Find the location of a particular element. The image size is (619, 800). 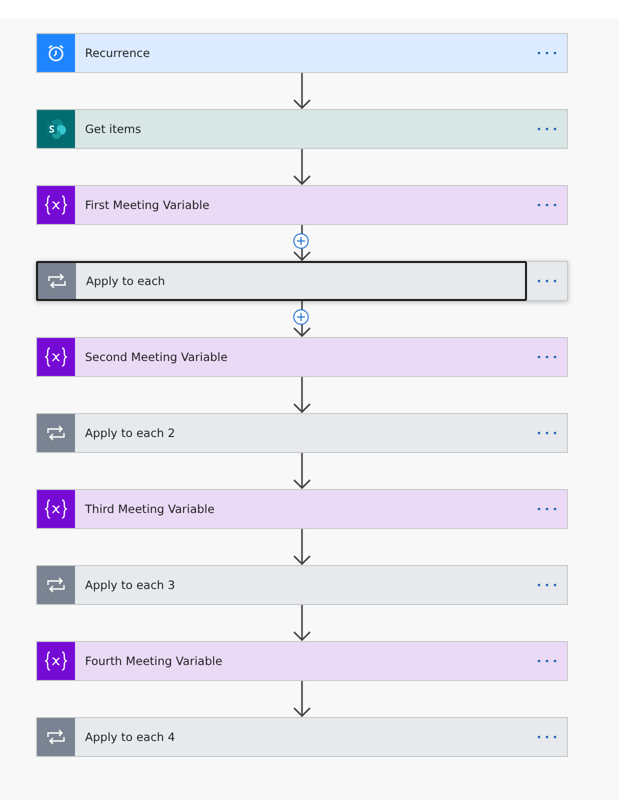

step-title: Second Meeting Variable is located at coordinates (156, 357).